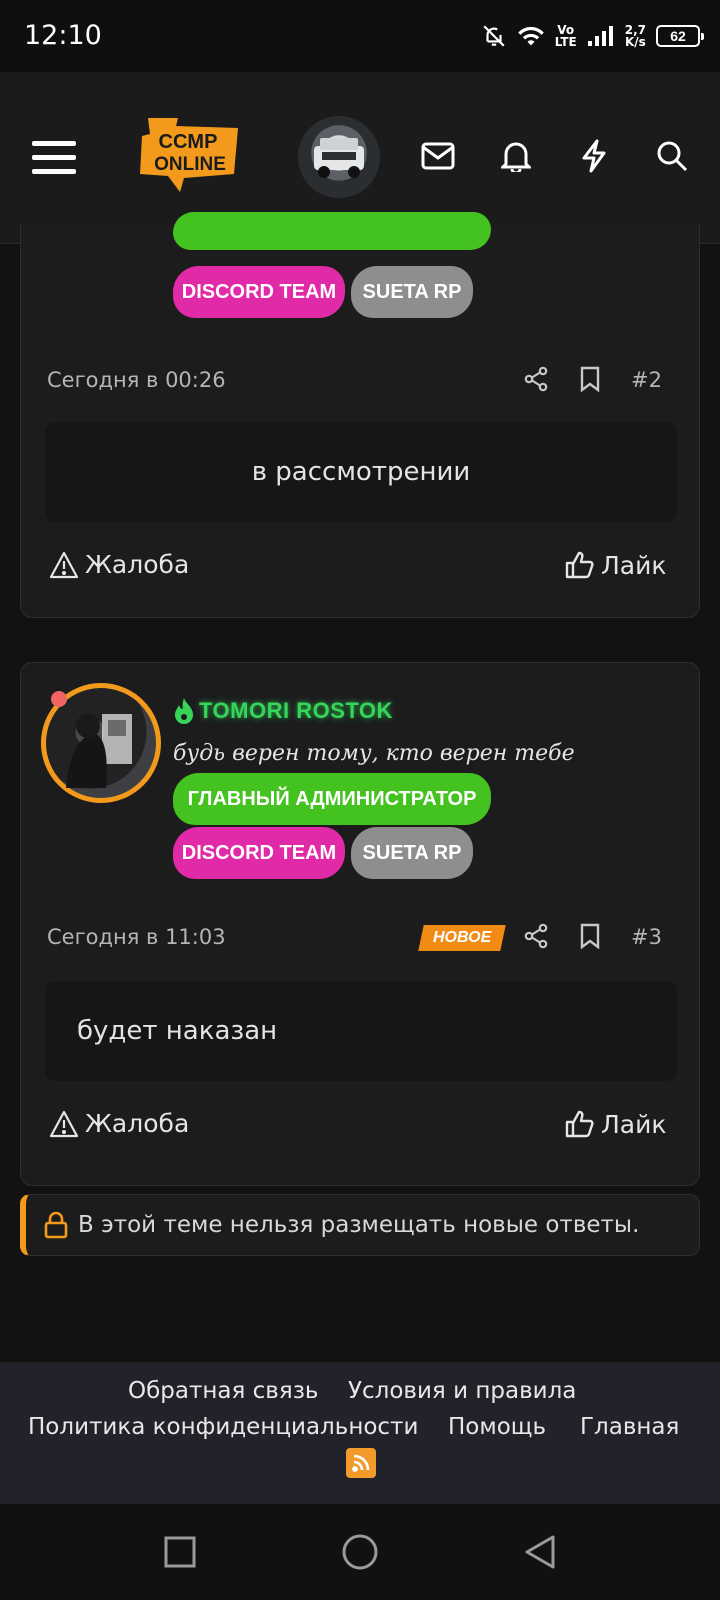  Describe the element at coordinates (530, 36) in the screenshot. I see `wifi-icon` at that location.